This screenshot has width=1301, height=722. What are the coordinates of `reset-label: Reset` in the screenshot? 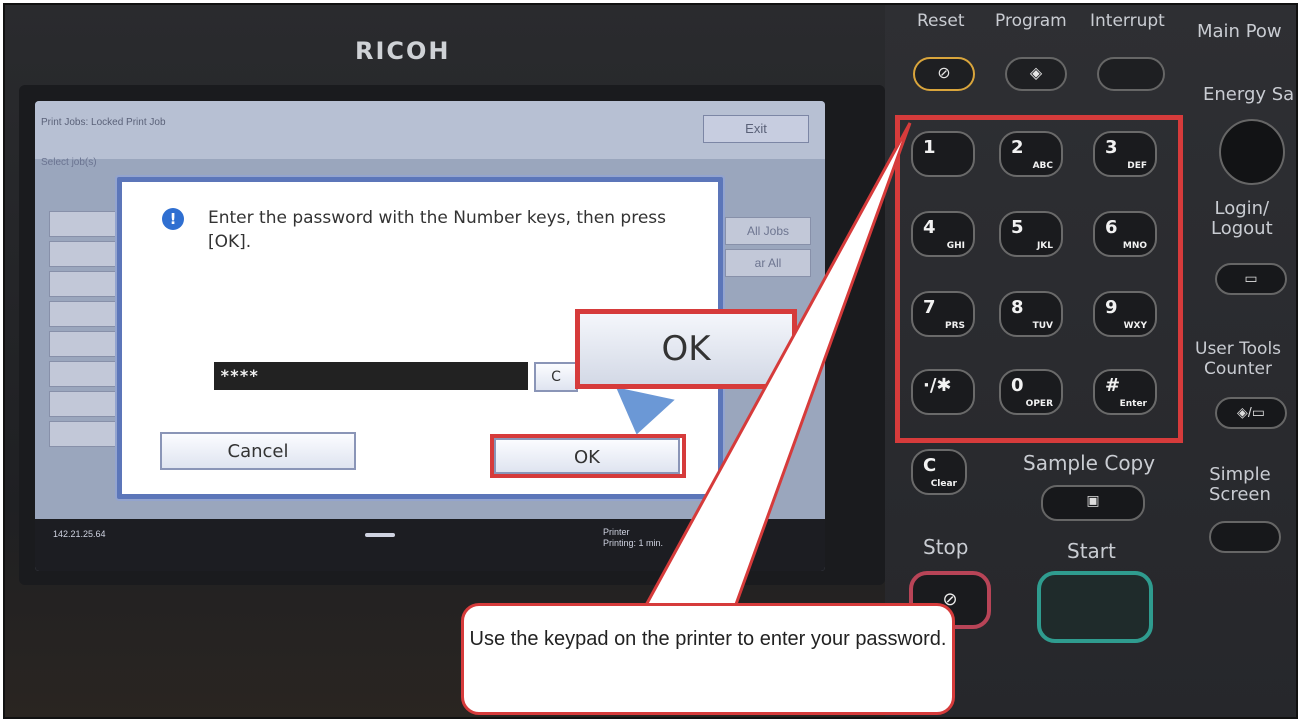 It's located at (941, 21).